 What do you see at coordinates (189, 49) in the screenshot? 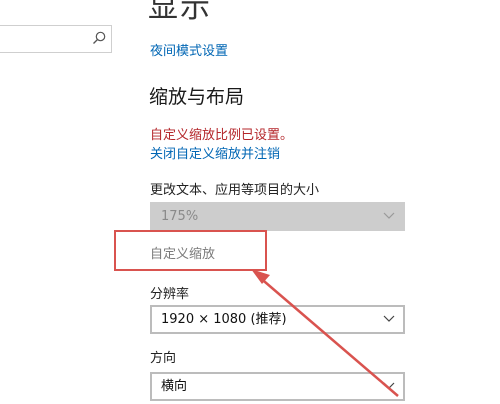
I see `night-light-settings-link: 夜间模式设置` at bounding box center [189, 49].